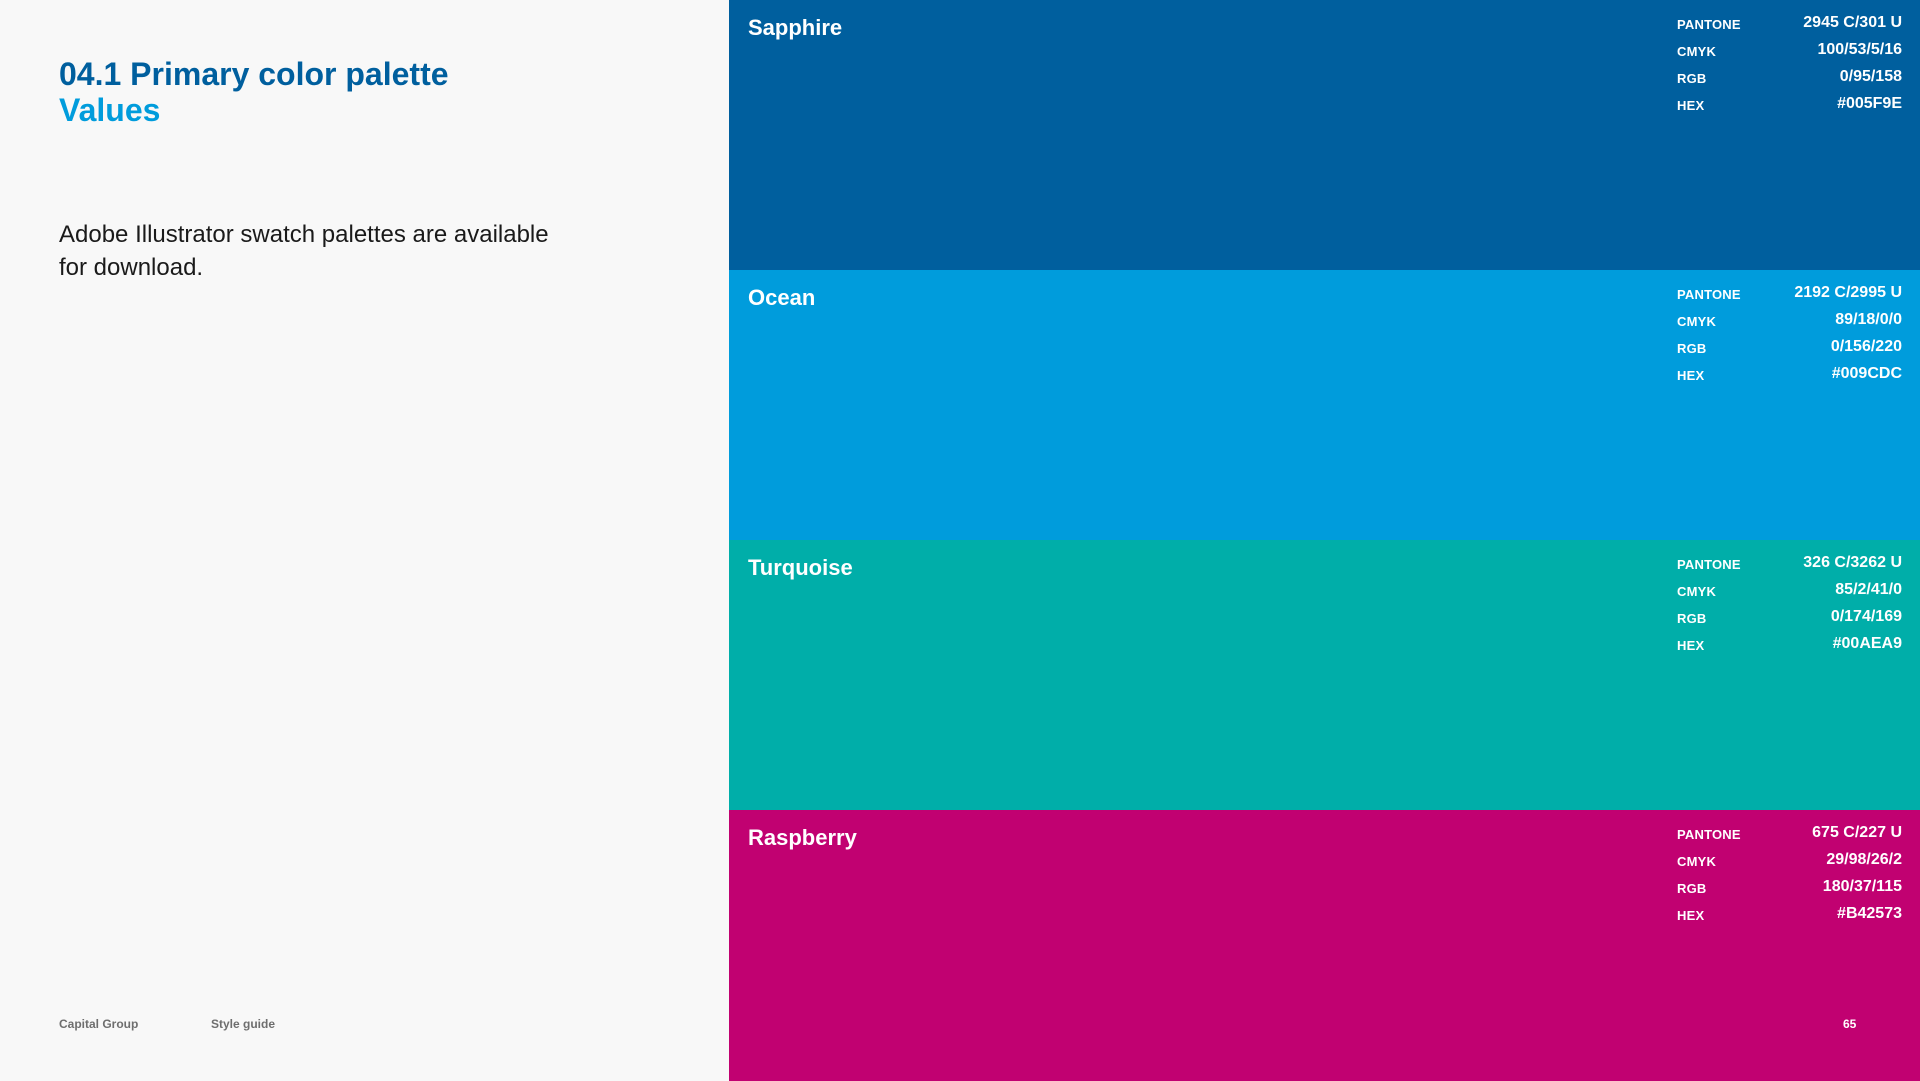 The image size is (1920, 1081). I want to click on swatch-name: Sapphire, so click(795, 27).